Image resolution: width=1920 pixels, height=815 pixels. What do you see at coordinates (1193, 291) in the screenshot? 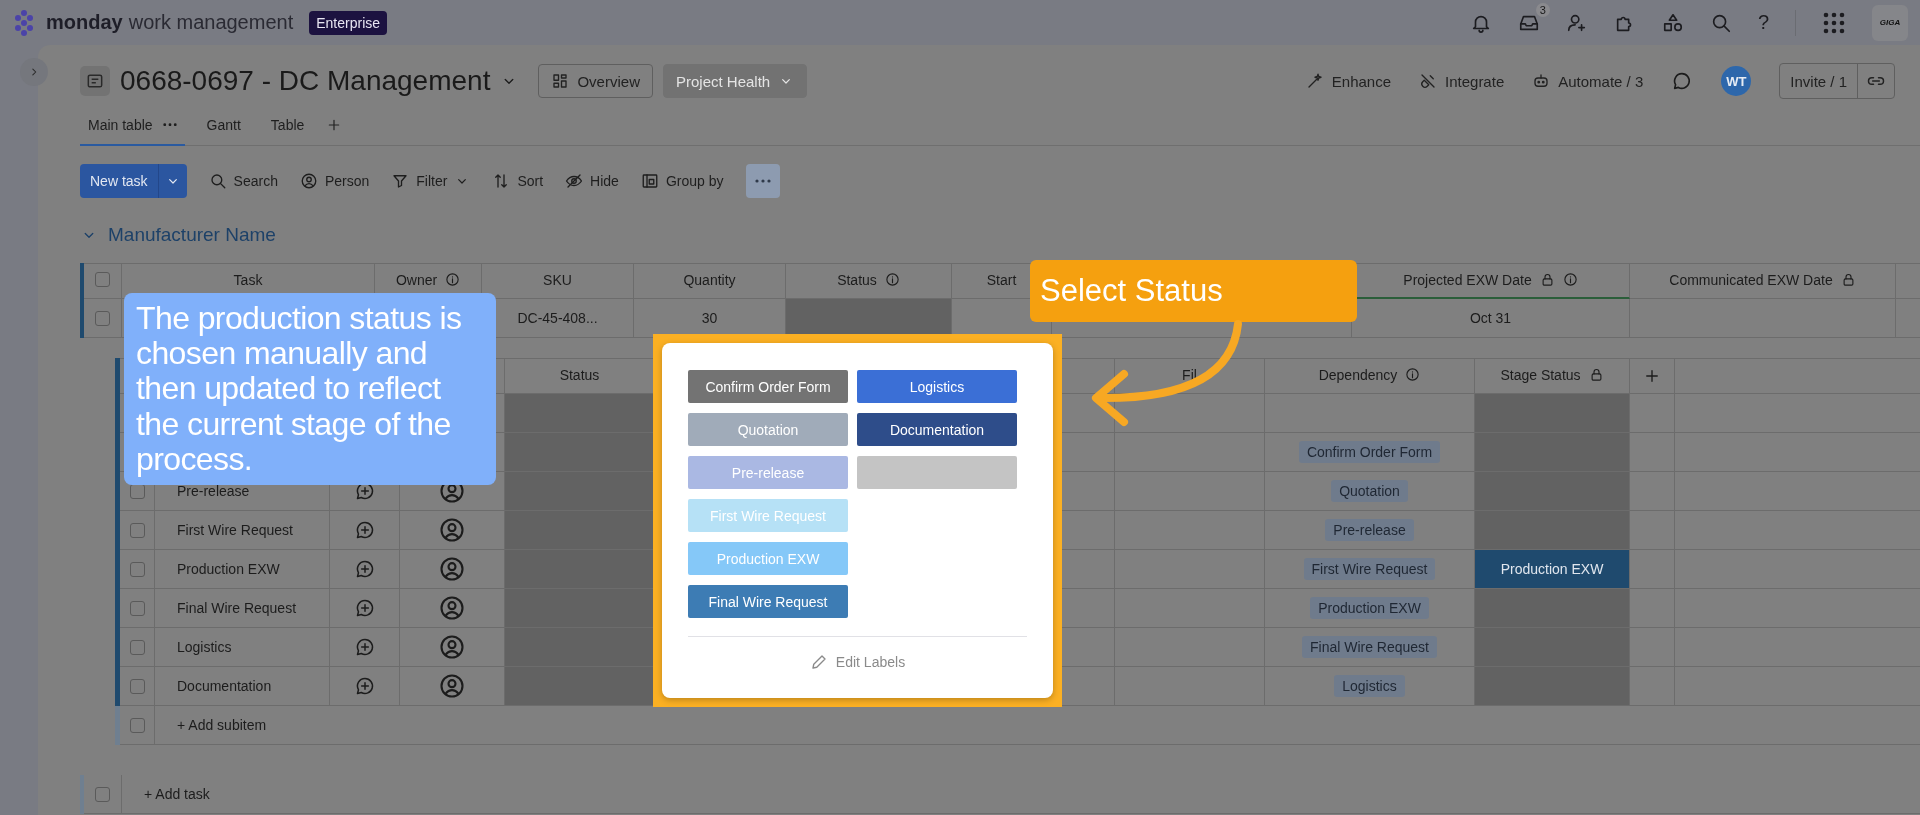
I see `step-tooltip: Select Status` at bounding box center [1193, 291].